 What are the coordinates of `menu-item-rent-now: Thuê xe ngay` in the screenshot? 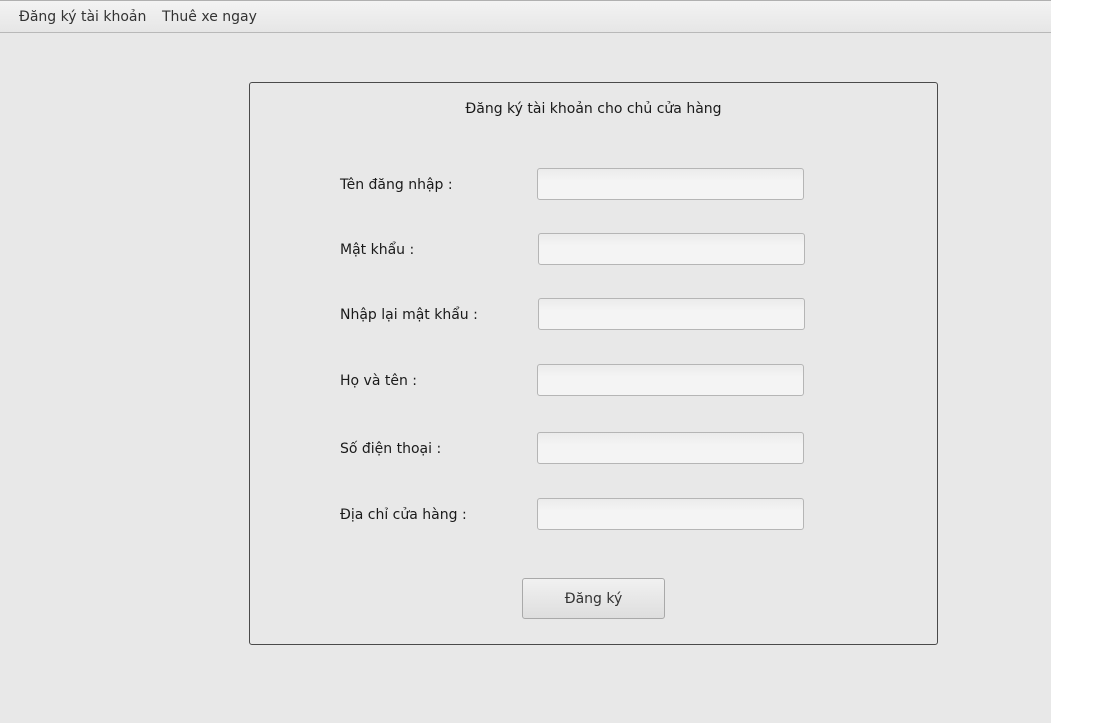 It's located at (209, 17).